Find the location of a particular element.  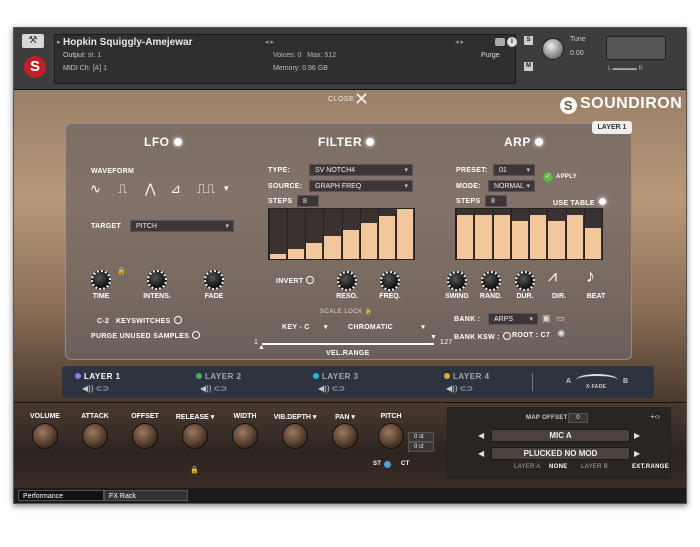

wave-dropdown-icon: ▾ is located at coordinates (226, 188).